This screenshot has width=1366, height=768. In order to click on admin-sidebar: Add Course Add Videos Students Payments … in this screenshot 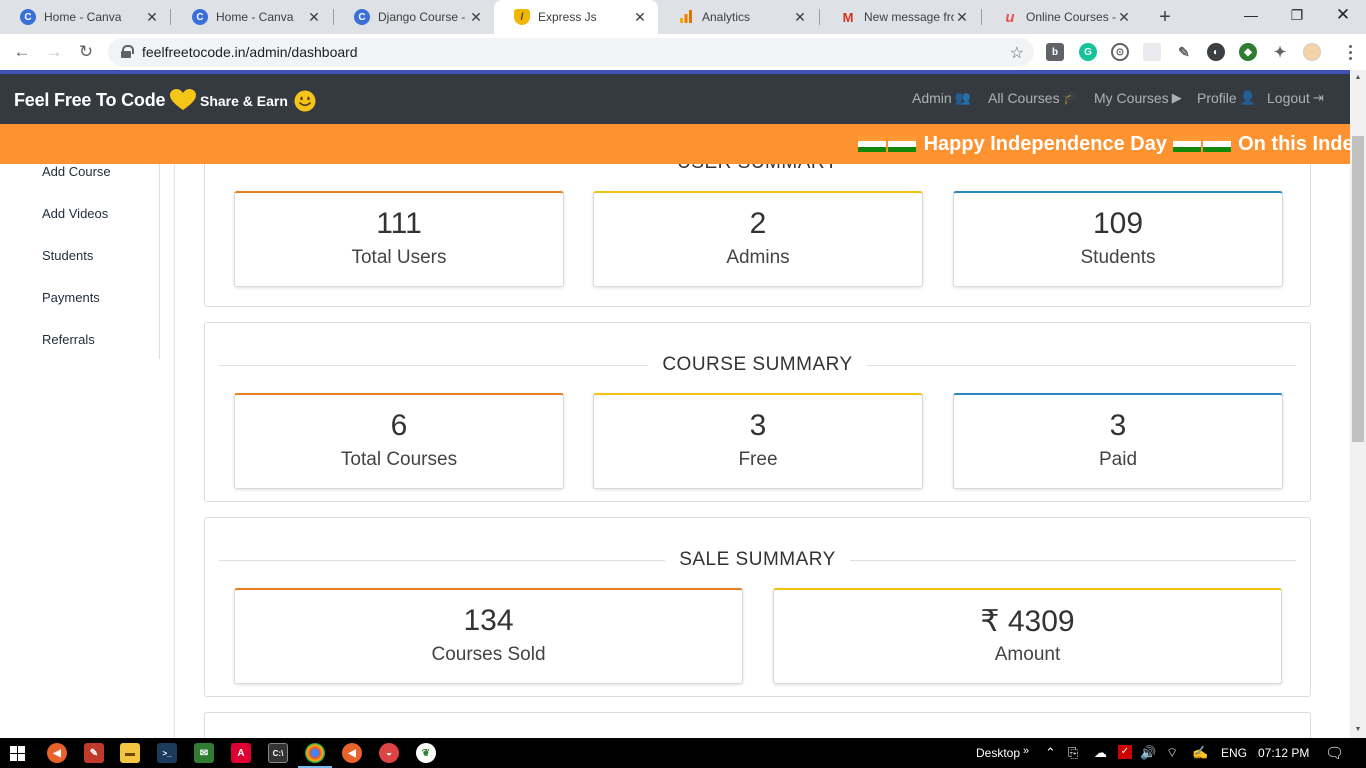, I will do `click(80, 261)`.